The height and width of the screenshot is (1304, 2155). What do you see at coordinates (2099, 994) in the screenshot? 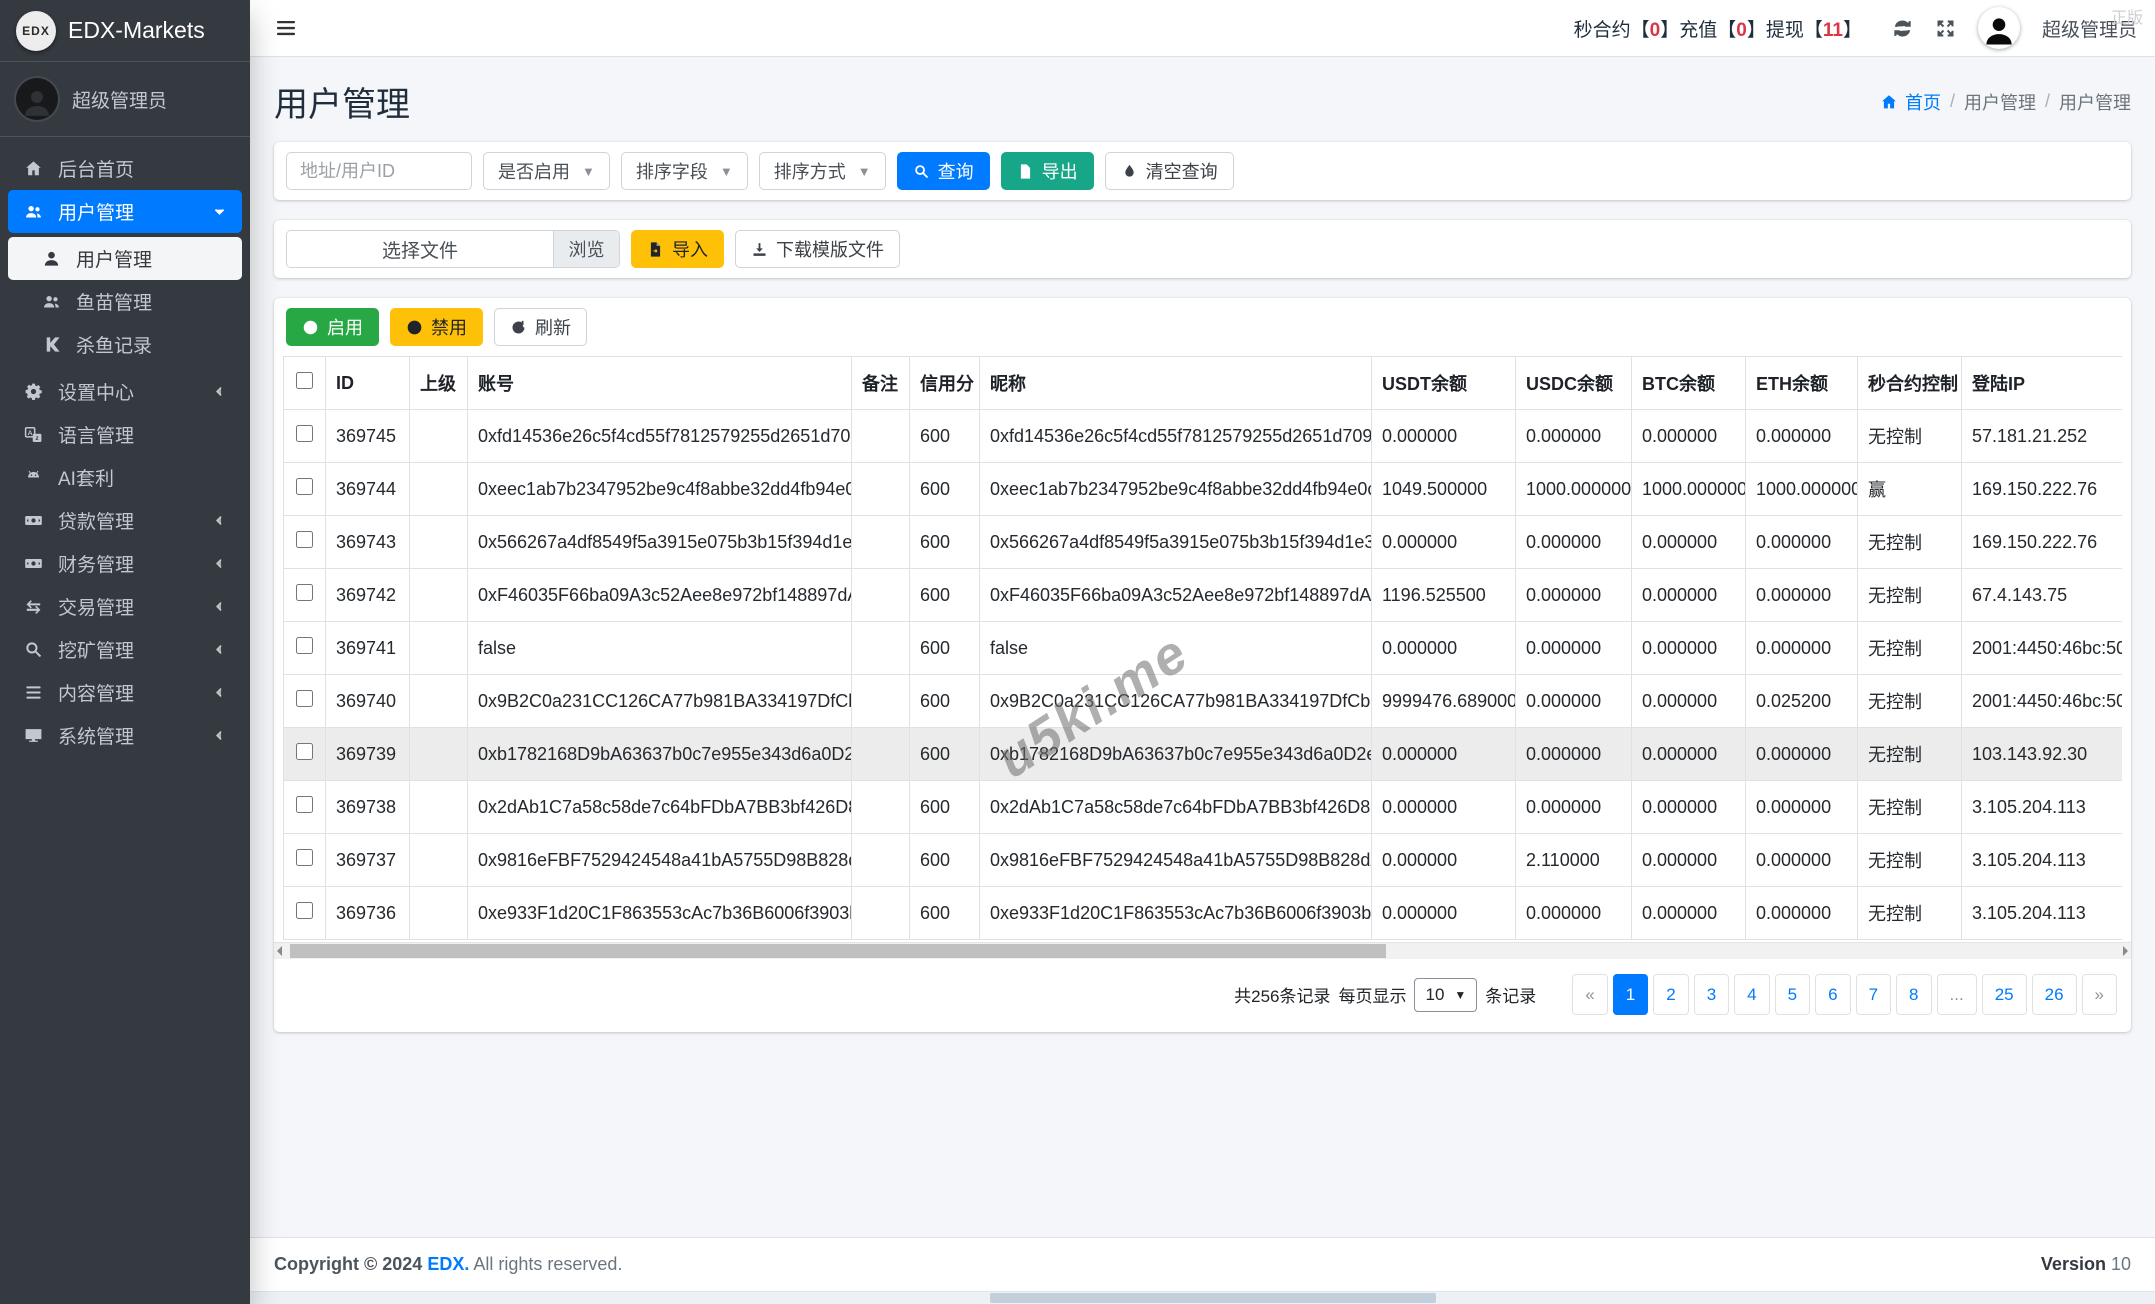
I see `pager-next-button: »` at bounding box center [2099, 994].